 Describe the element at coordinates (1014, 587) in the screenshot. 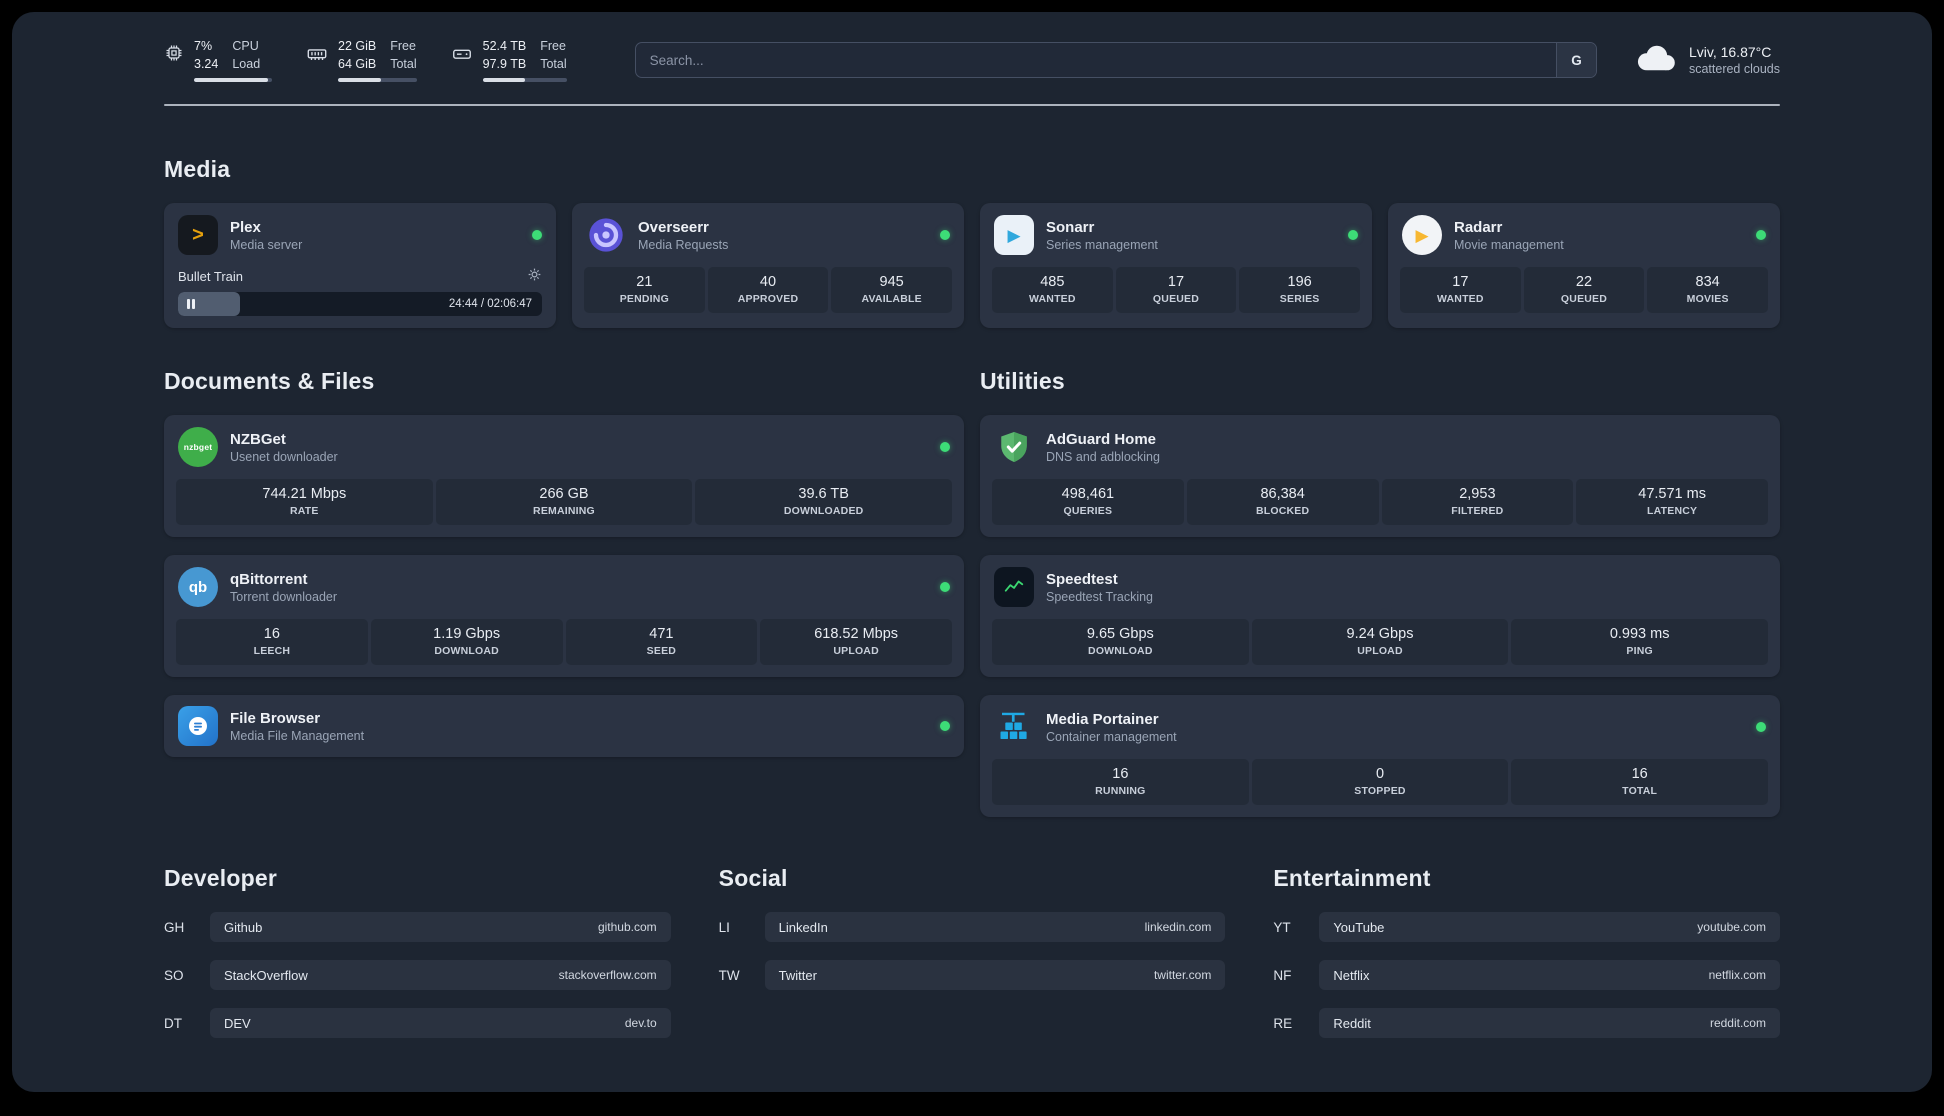

I see `speedtest-icon` at that location.